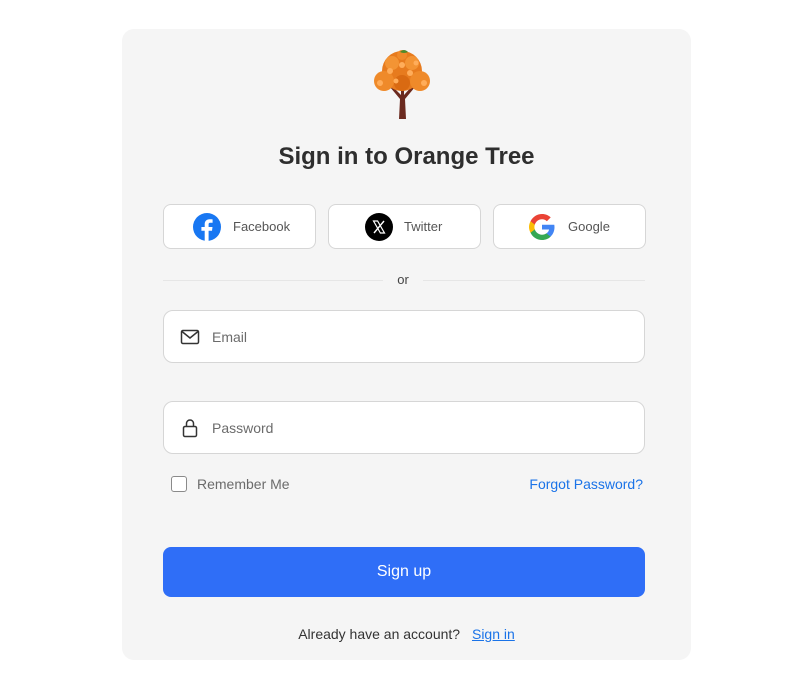 The image size is (812, 675). I want to click on google-icon, so click(542, 227).